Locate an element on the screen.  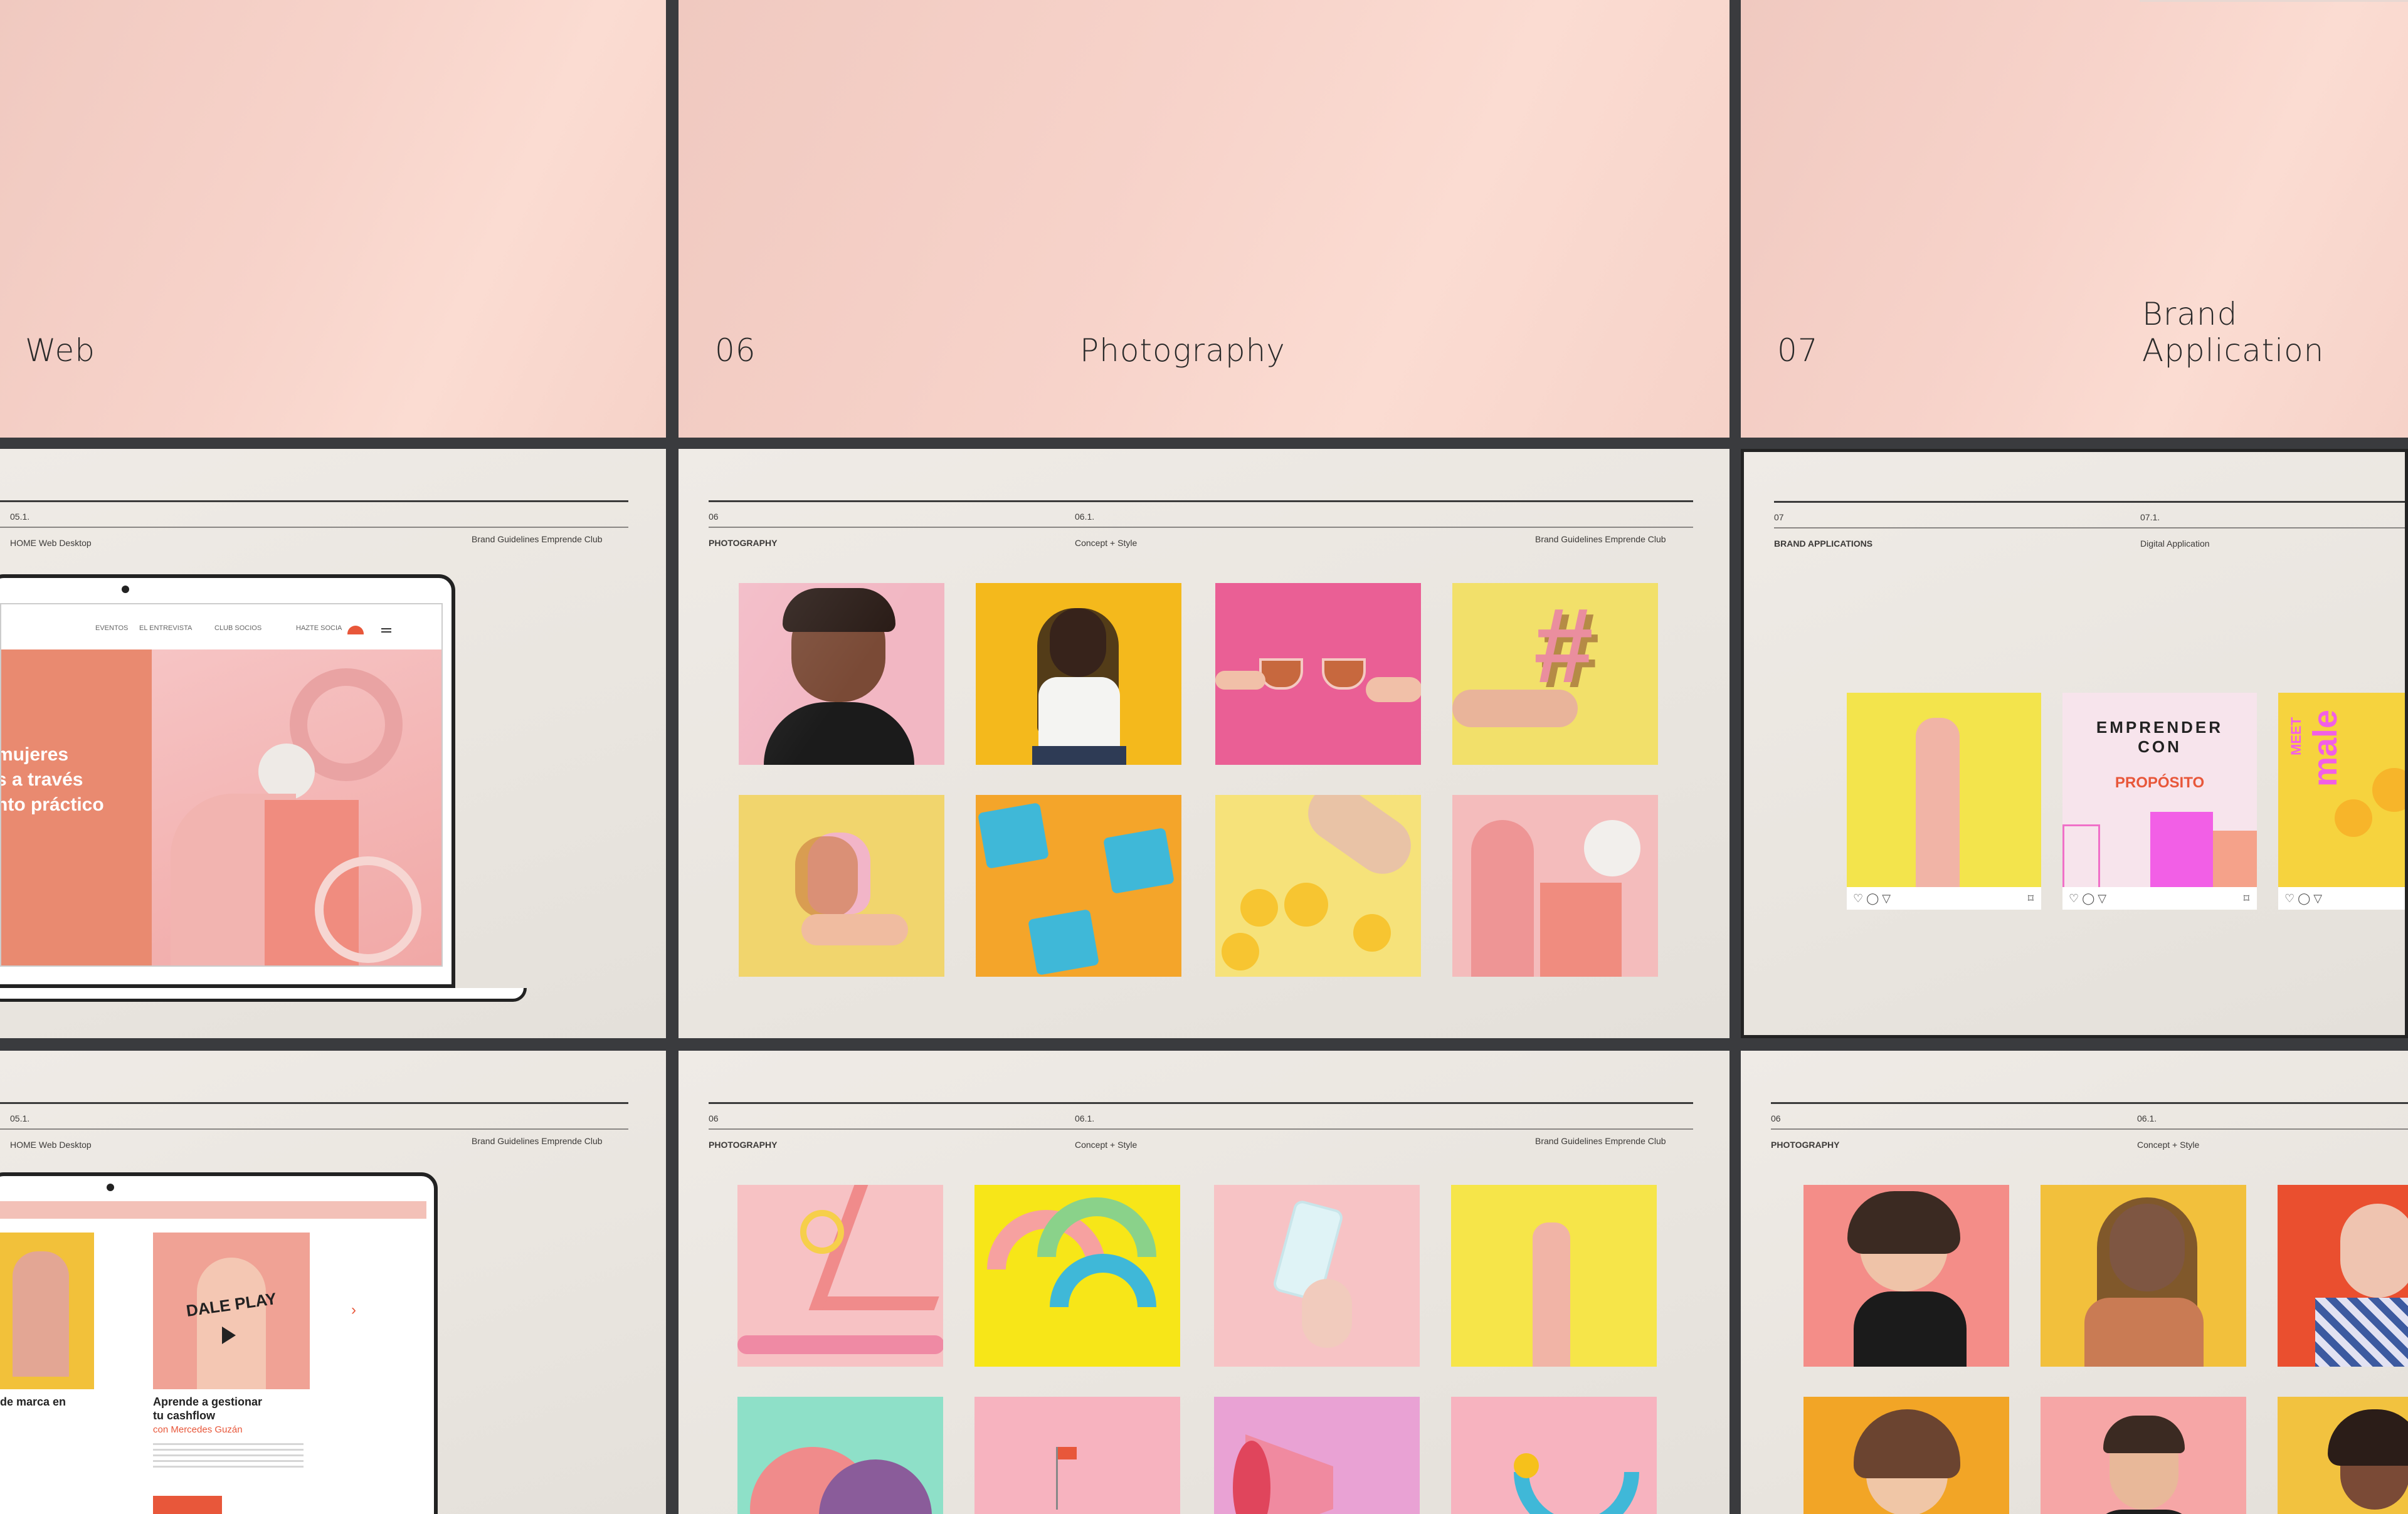
card-body-text is located at coordinates (228, 1455).